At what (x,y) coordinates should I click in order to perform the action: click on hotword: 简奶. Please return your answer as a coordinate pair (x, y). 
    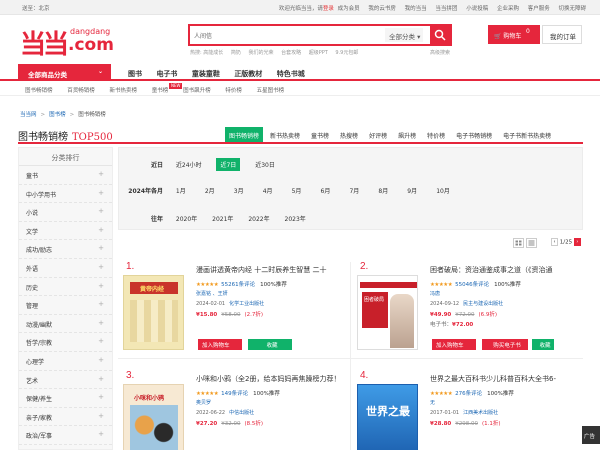
    Looking at the image, I should click on (236, 53).